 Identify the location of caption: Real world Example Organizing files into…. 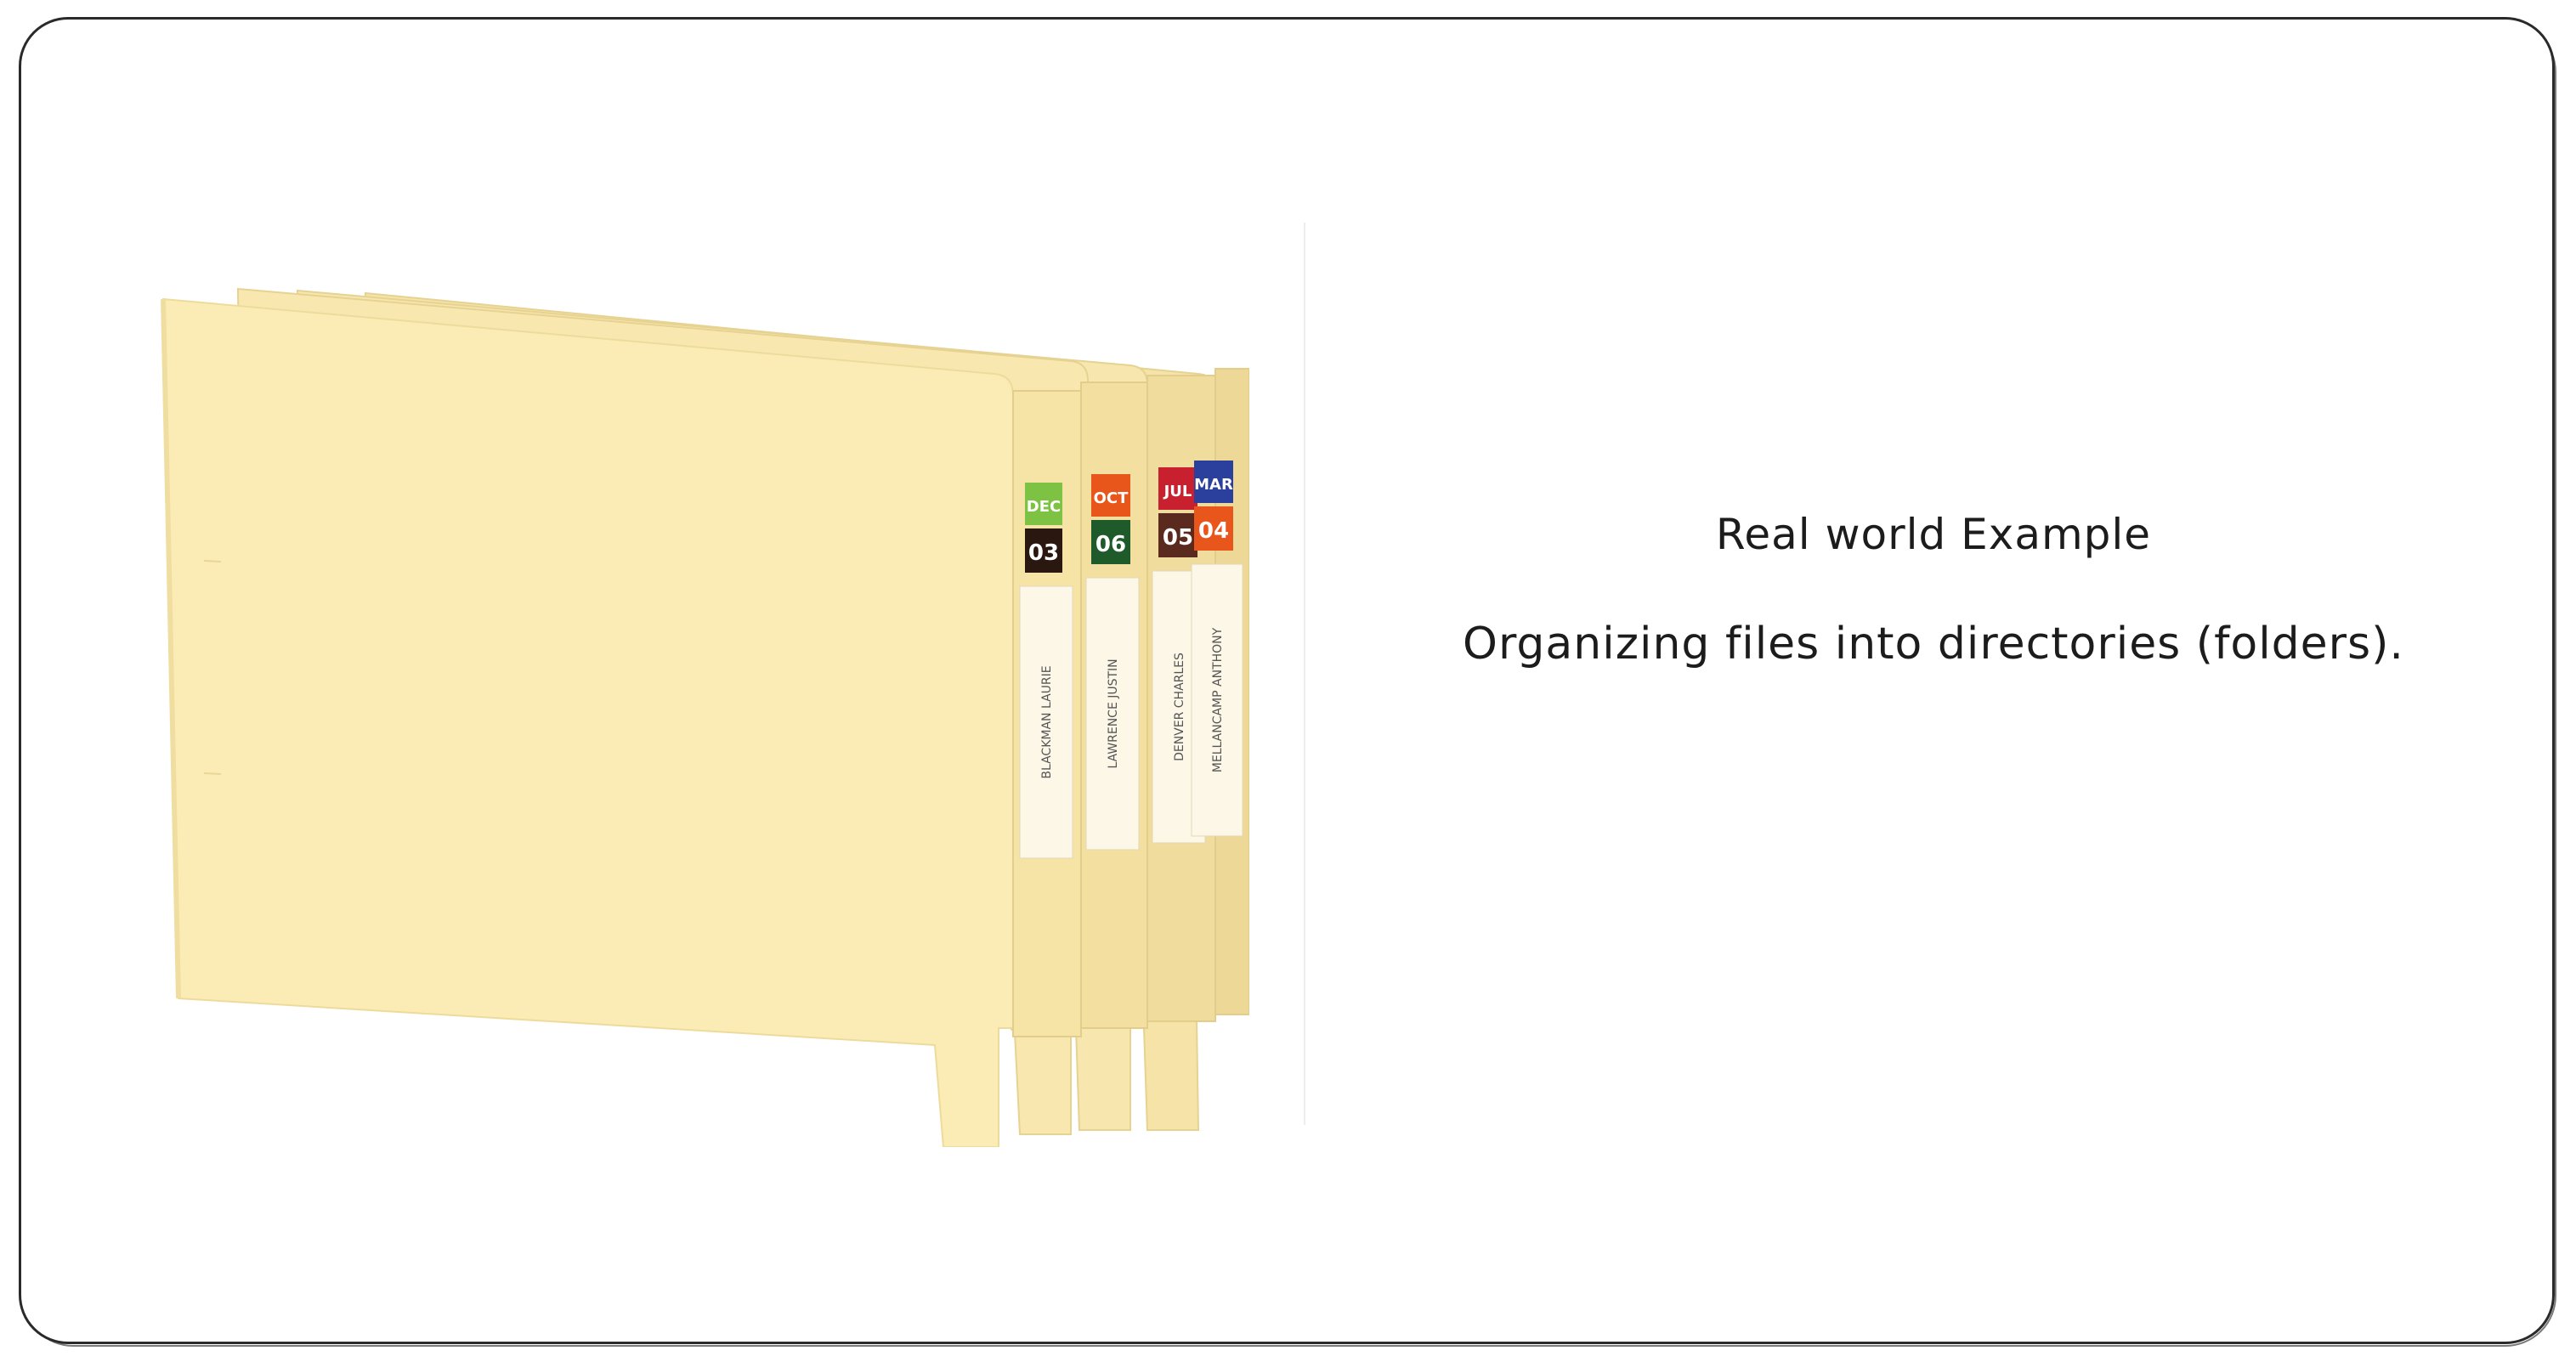
(1933, 590).